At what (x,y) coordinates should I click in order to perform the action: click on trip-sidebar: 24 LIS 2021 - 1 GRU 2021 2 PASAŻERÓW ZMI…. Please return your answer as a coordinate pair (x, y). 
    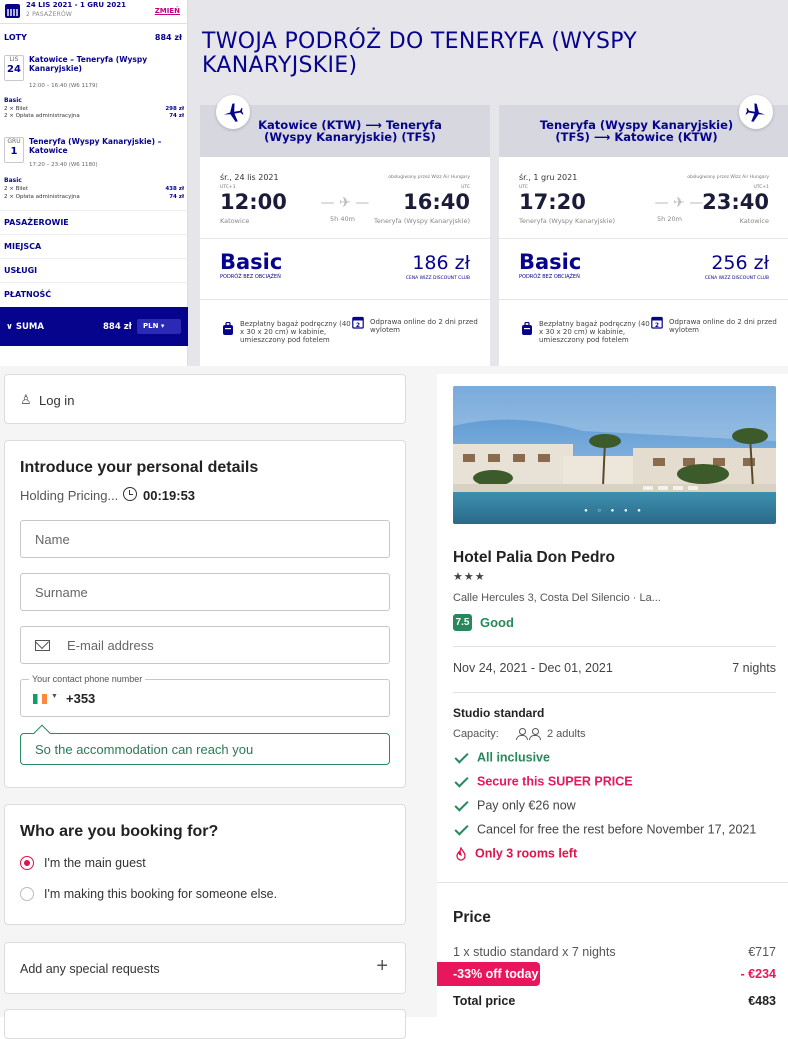
    Looking at the image, I should click on (94, 183).